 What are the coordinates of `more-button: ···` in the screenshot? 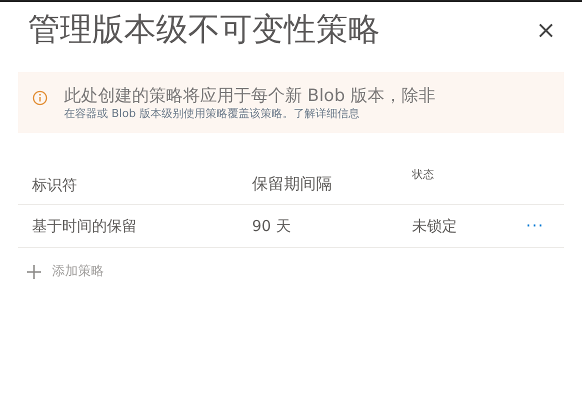 It's located at (535, 226).